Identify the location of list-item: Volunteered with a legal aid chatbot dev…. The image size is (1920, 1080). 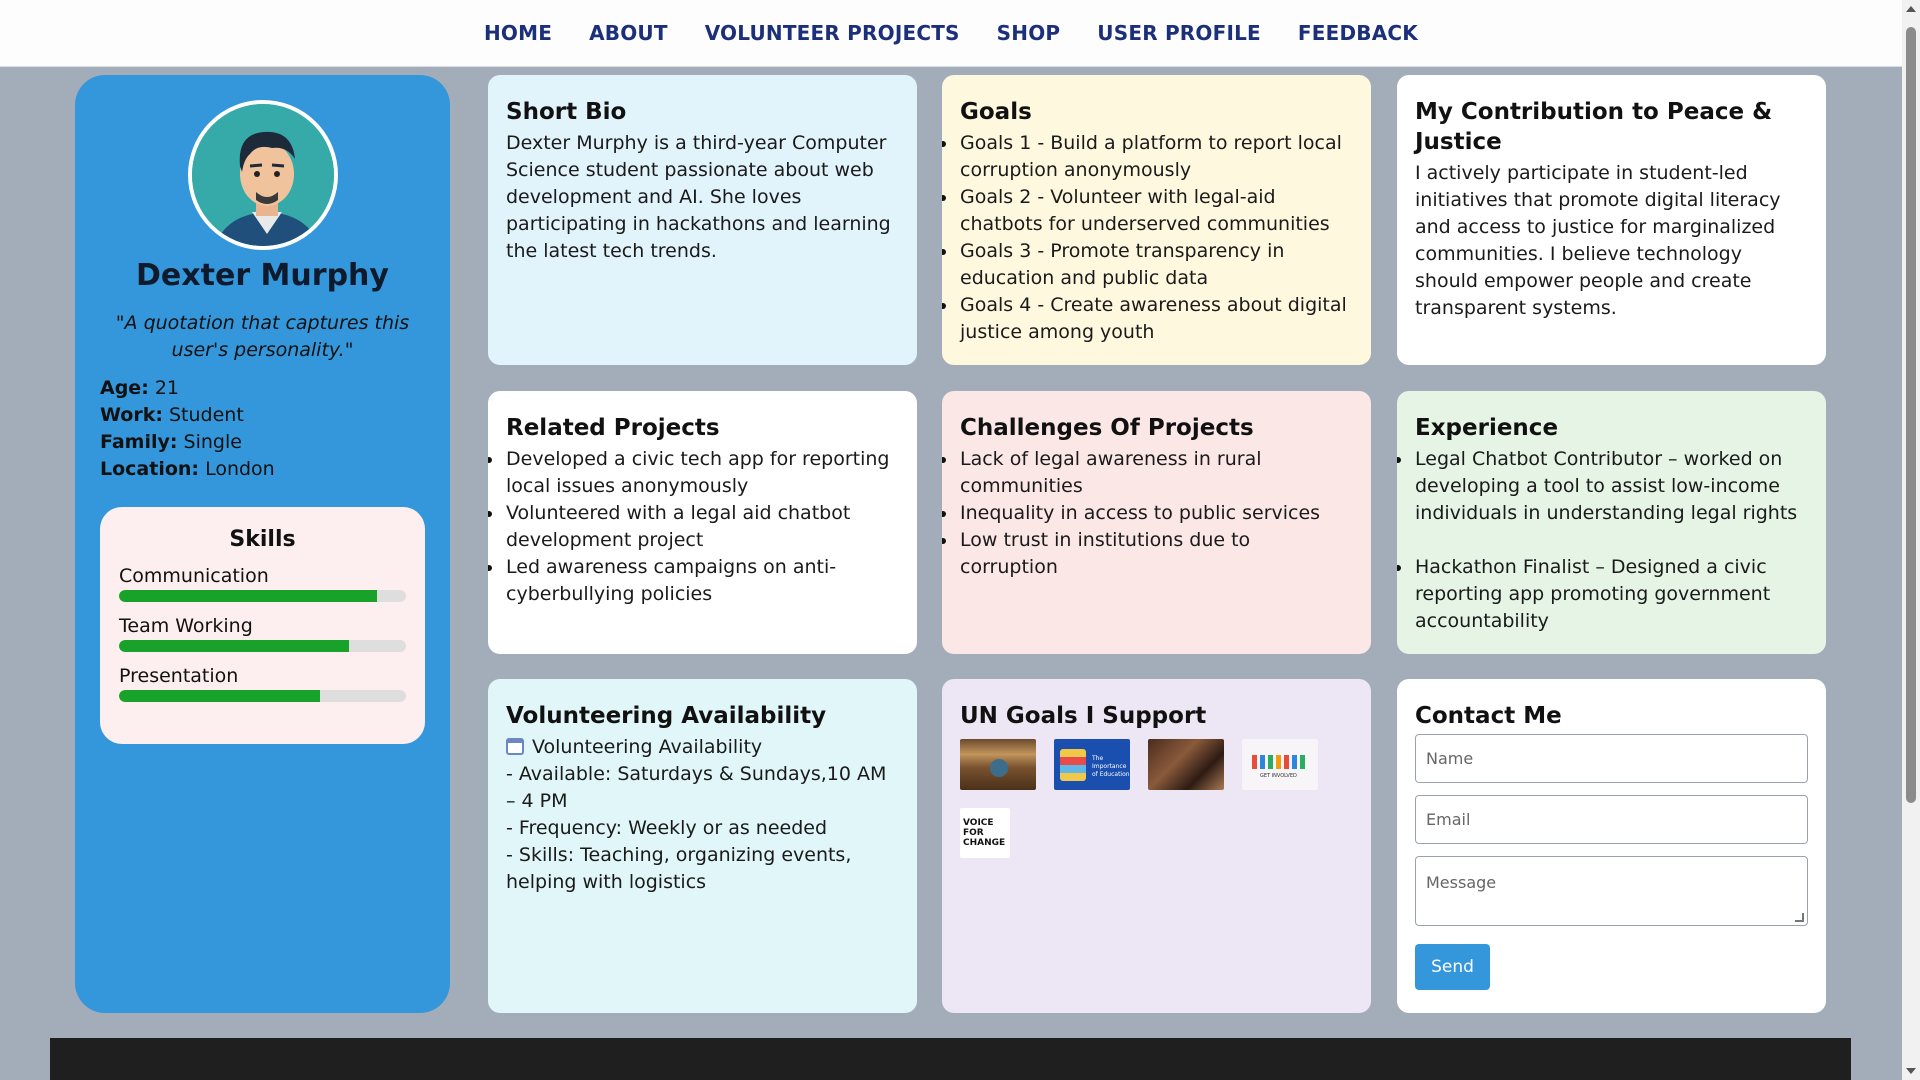
(693, 527).